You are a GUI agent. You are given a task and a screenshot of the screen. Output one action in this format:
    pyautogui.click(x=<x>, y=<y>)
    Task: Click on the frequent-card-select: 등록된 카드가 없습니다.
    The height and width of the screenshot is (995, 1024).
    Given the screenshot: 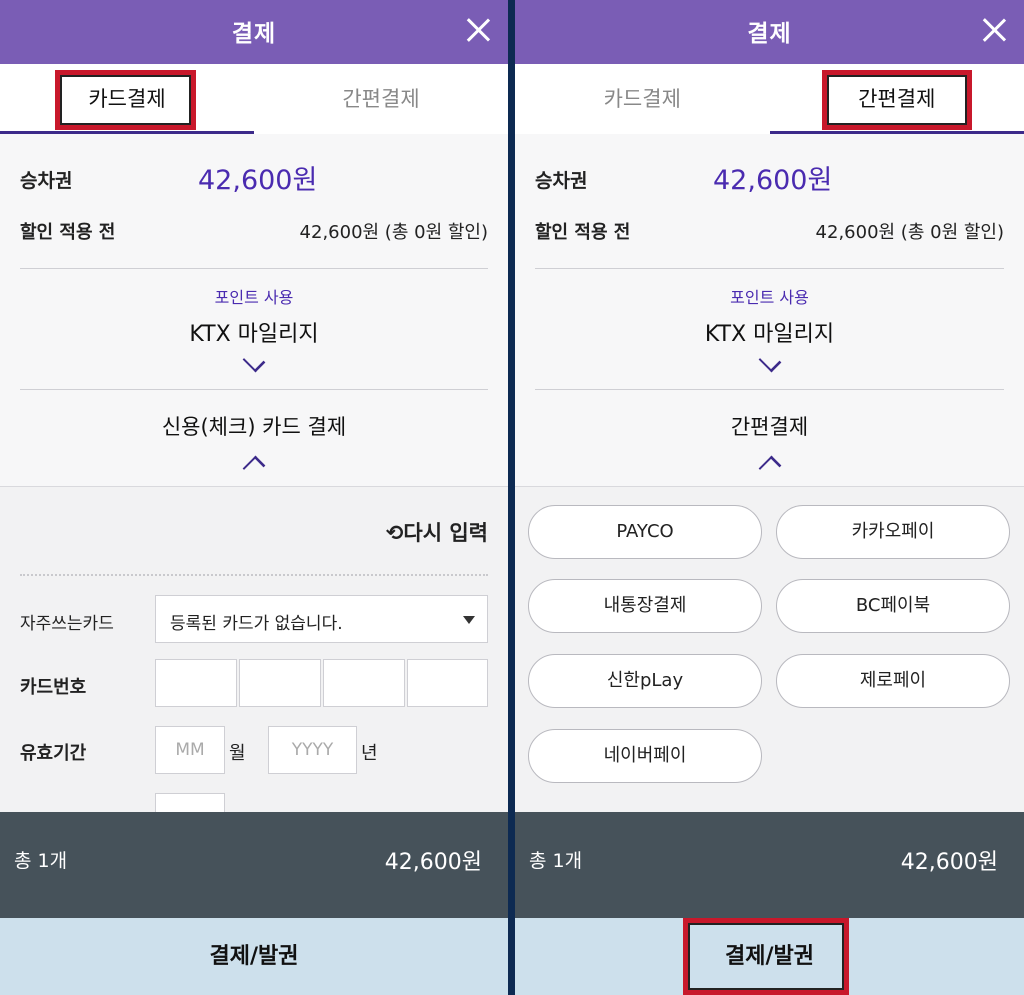 What is the action you would take?
    pyautogui.click(x=321, y=619)
    